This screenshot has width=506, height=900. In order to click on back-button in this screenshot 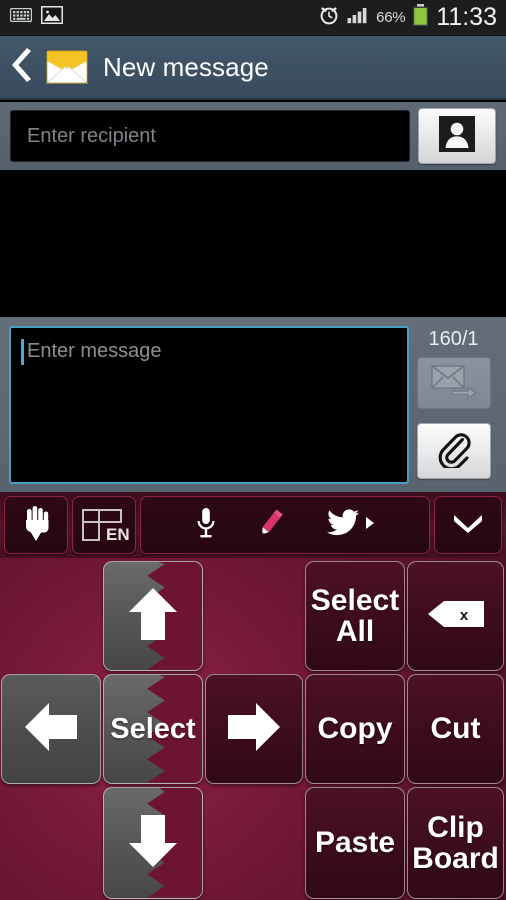, I will do `click(23, 67)`.